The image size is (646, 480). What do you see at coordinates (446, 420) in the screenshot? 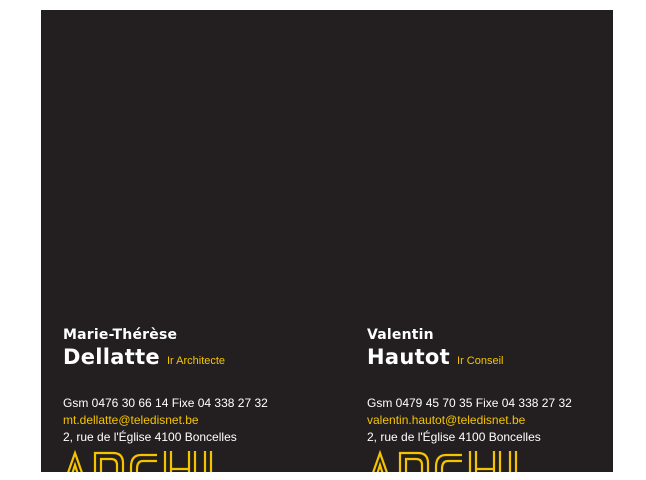
I see `email-address: valentin.hautot@teledisnet.be` at bounding box center [446, 420].